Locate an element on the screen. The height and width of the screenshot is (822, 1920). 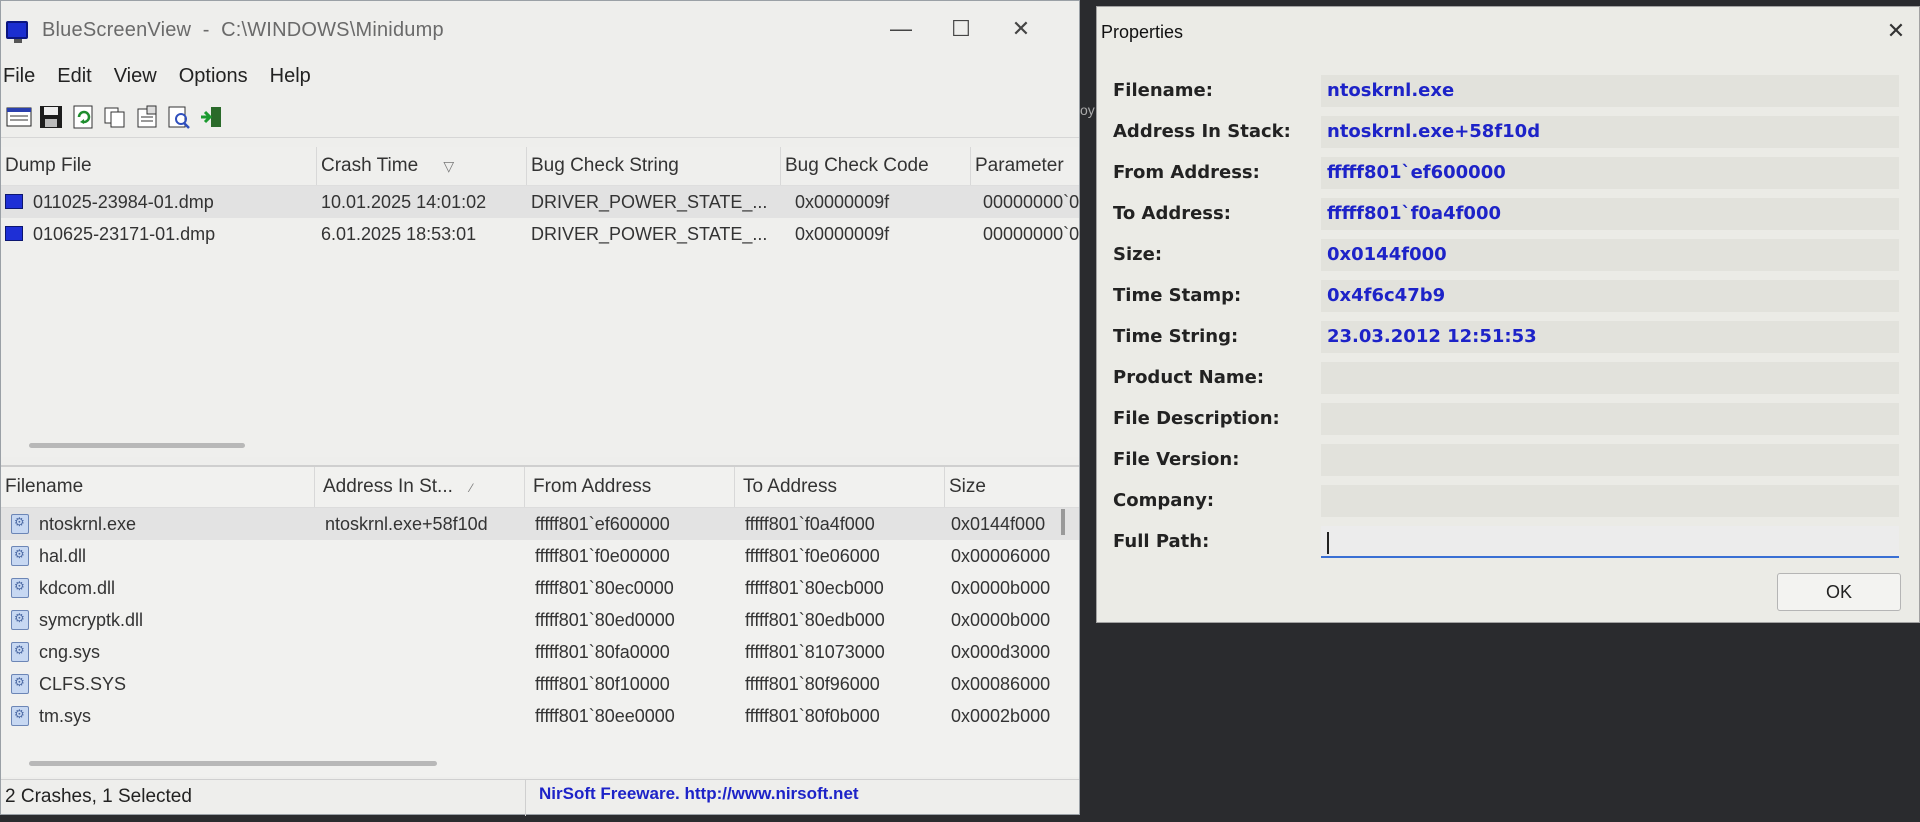
module-list-vscroll is located at coordinates (1063, 522).